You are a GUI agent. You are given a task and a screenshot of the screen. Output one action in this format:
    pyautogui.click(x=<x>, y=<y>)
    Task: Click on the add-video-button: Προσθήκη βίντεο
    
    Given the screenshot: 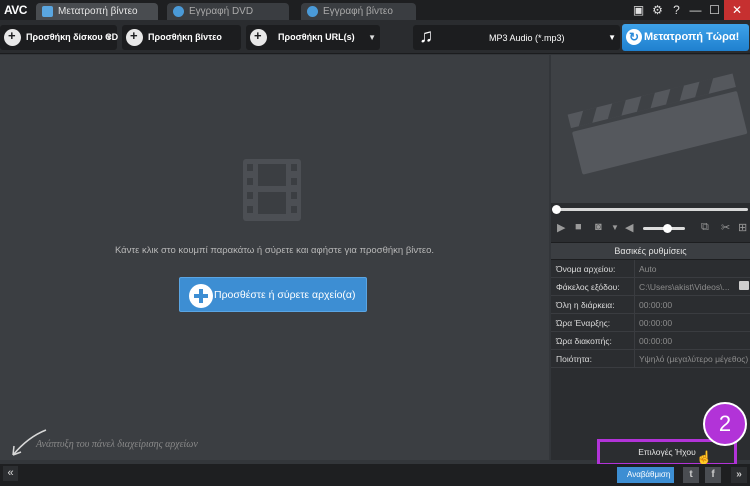 What is the action you would take?
    pyautogui.click(x=181, y=37)
    